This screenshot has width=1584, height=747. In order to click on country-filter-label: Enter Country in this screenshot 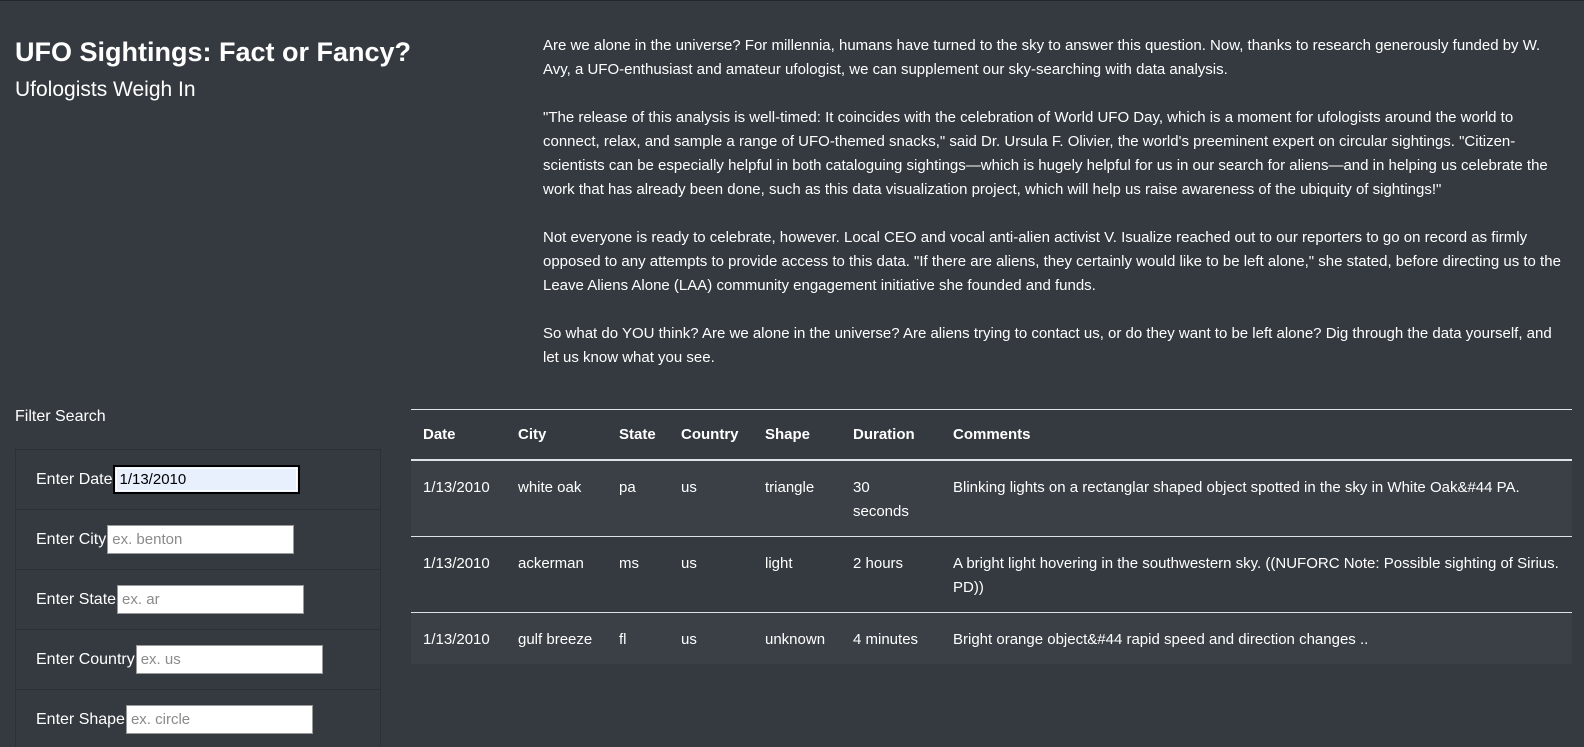, I will do `click(85, 659)`.